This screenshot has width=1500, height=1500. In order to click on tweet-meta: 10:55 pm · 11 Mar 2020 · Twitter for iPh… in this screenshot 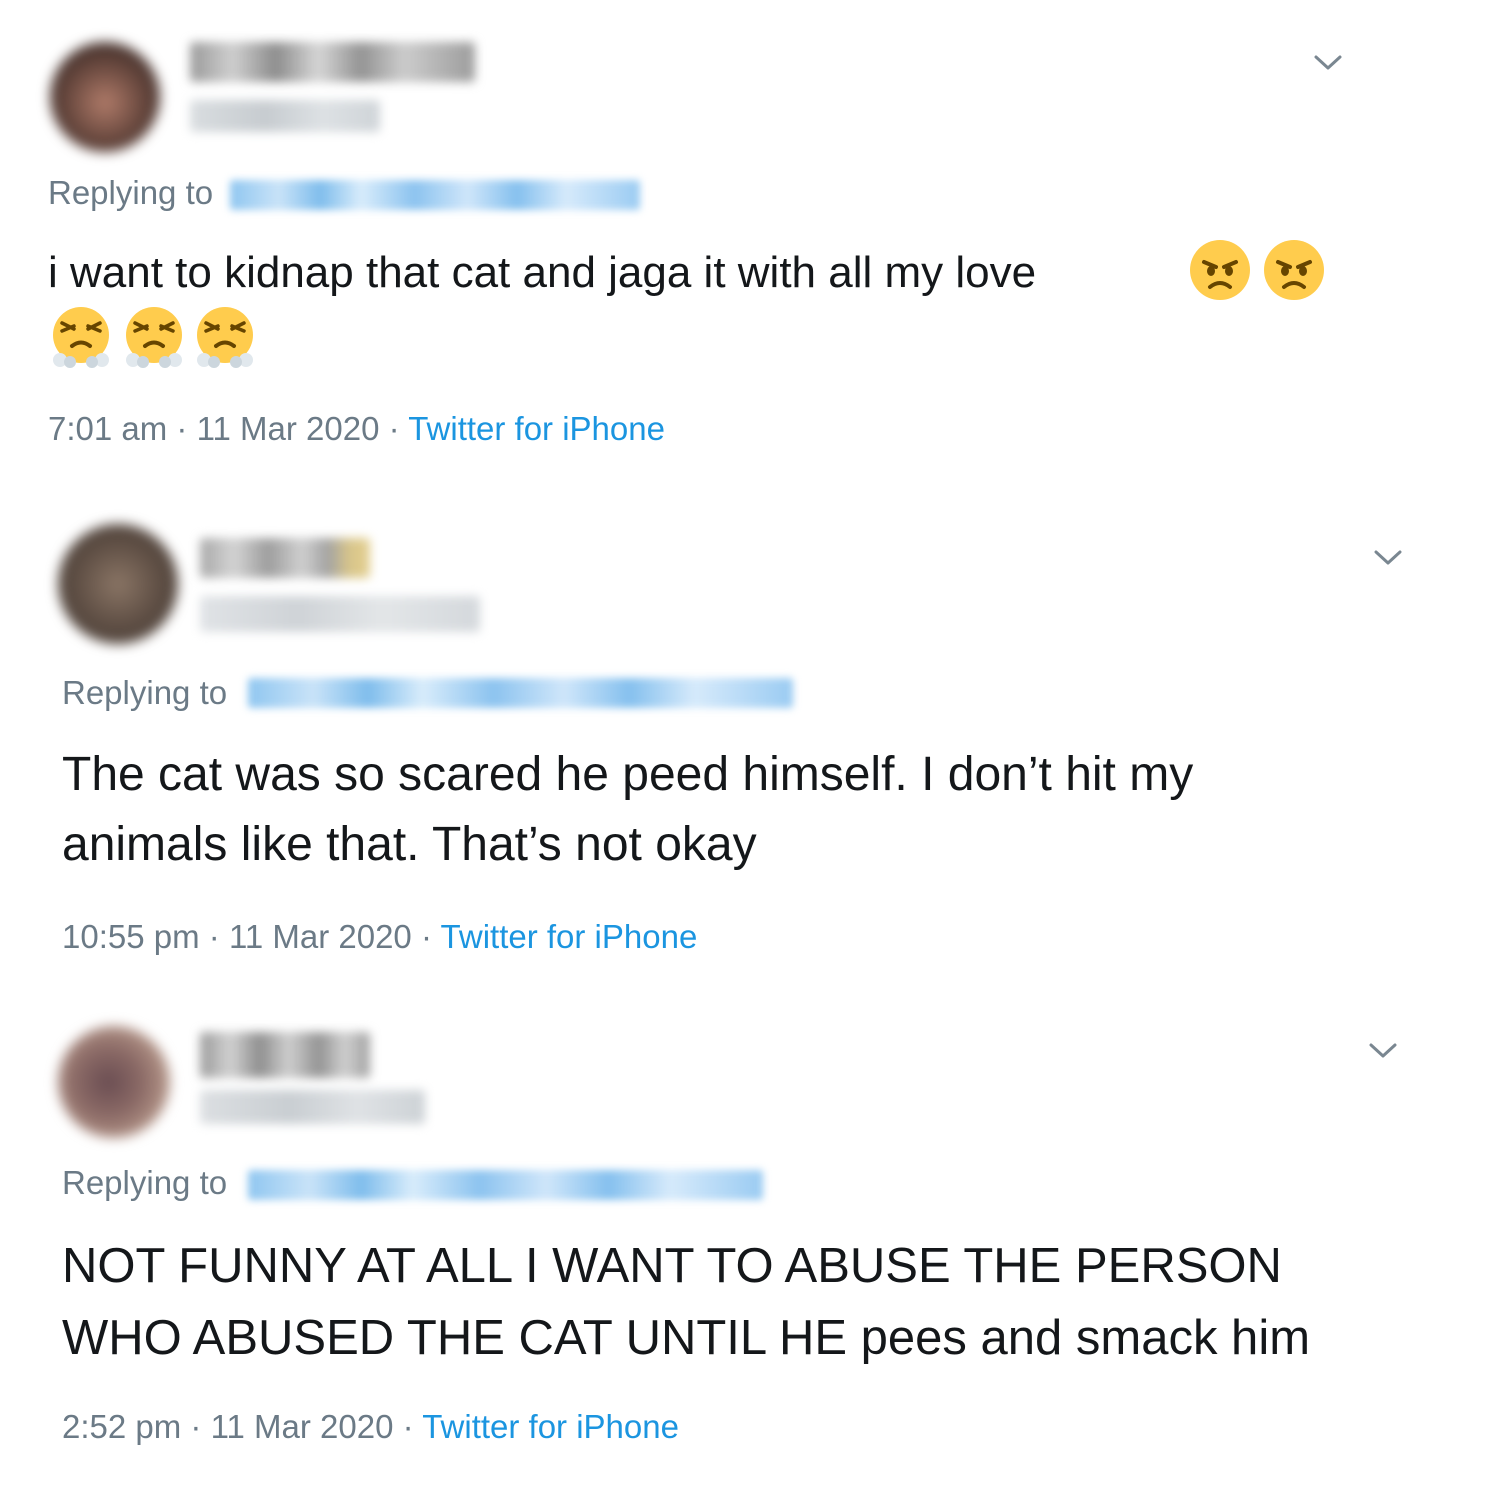, I will do `click(379, 937)`.